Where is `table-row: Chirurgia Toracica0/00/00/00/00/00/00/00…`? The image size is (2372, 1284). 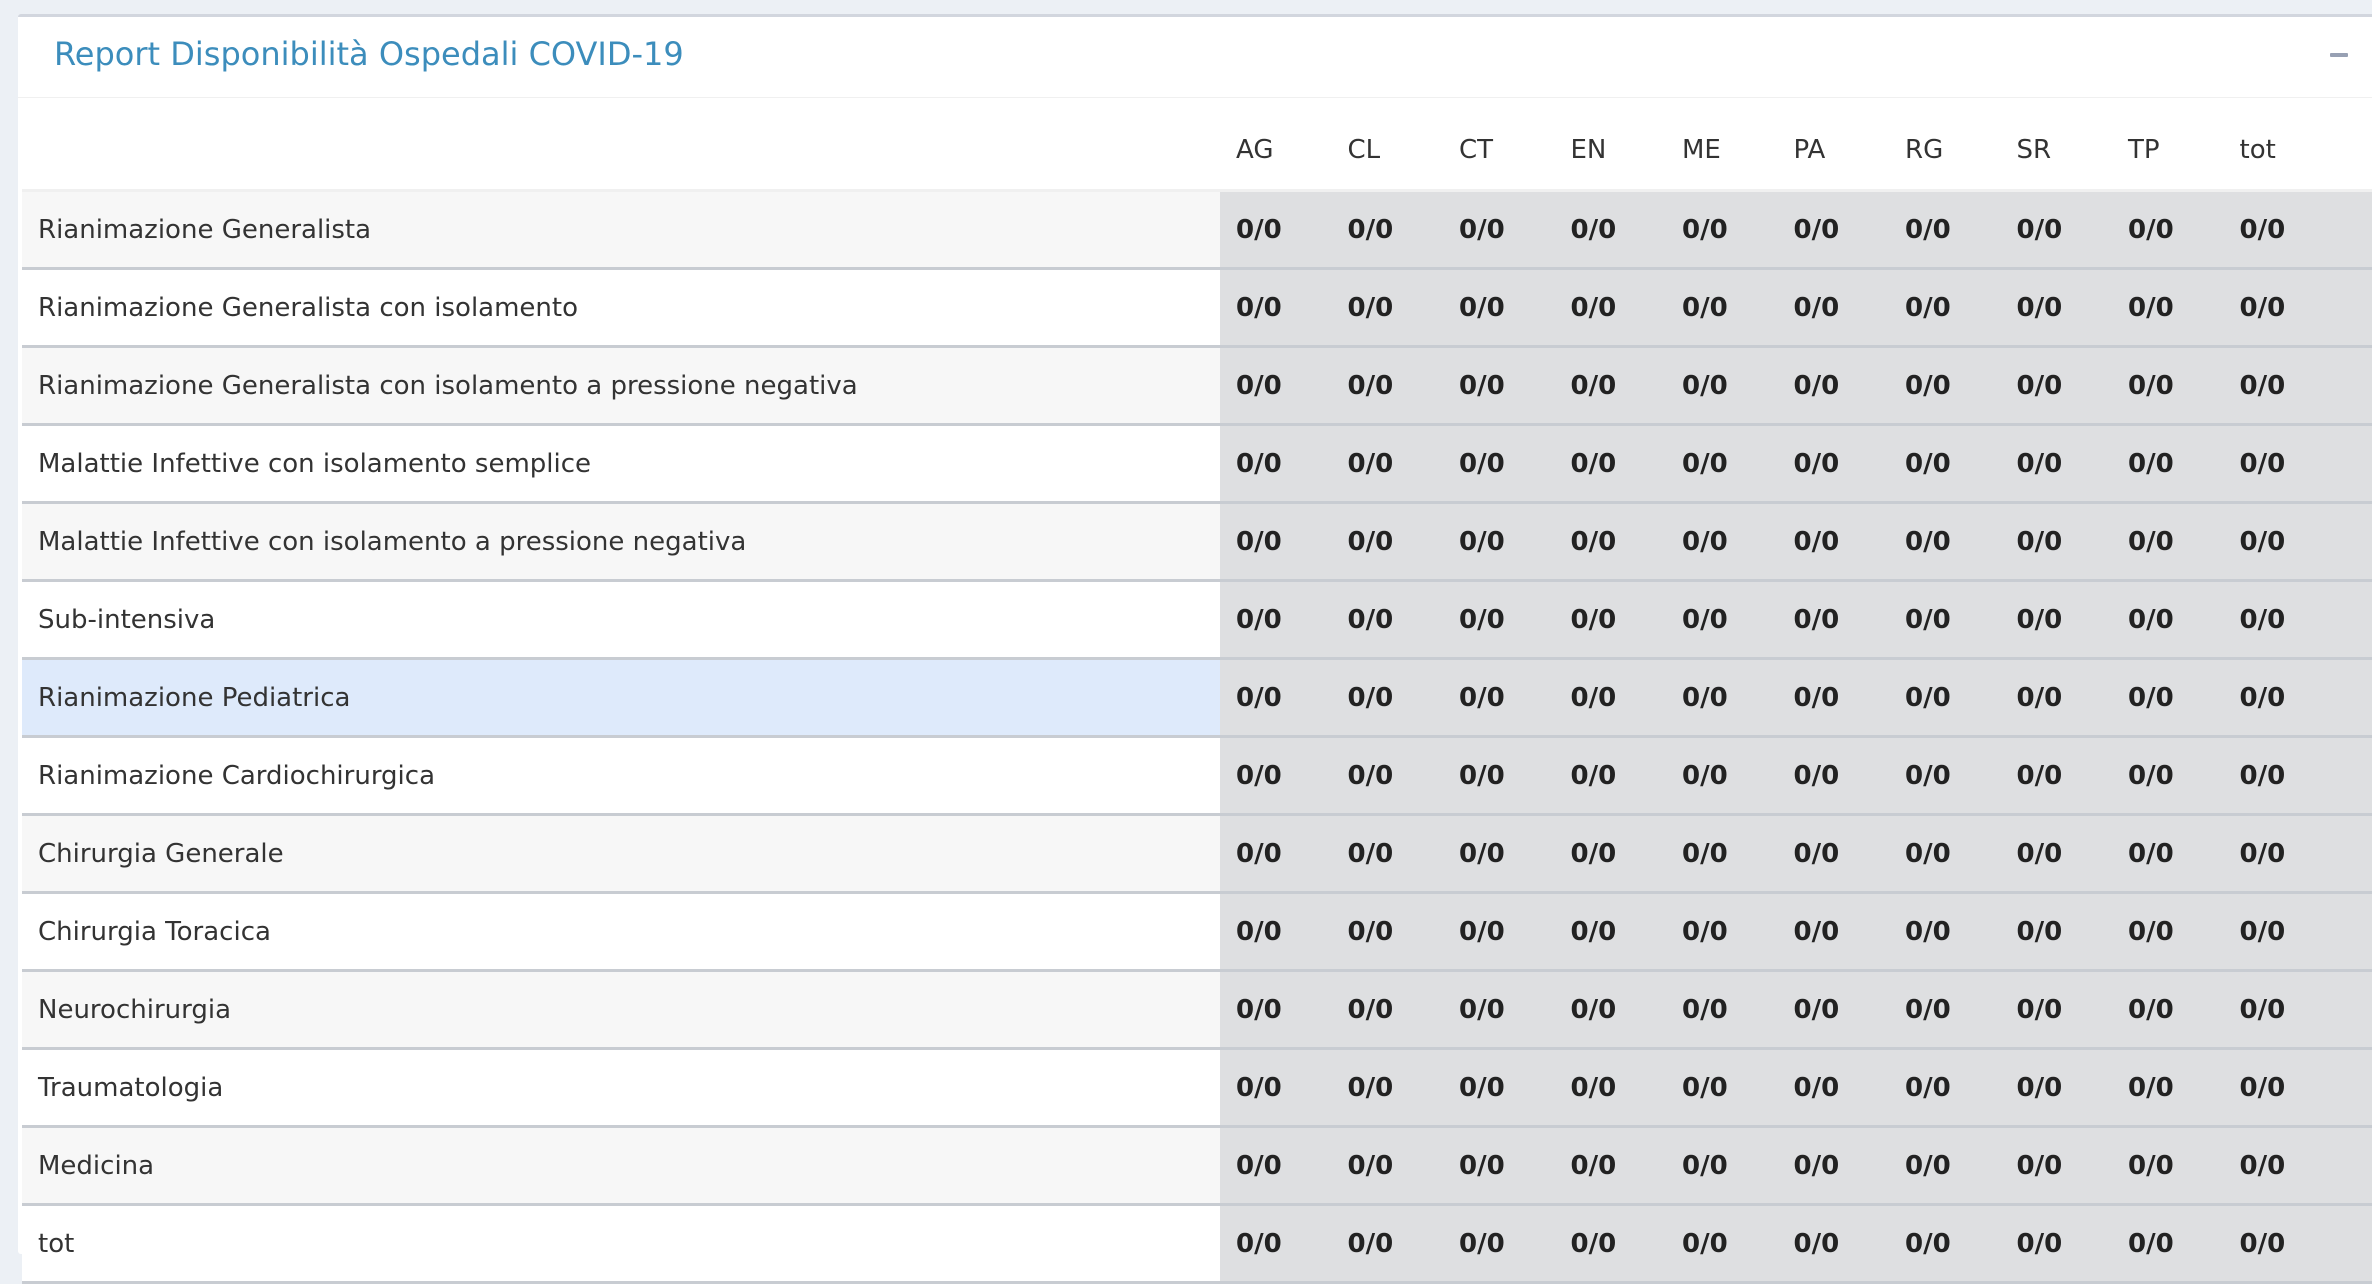
table-row: Chirurgia Toracica0/00/00/00/00/00/00/00… is located at coordinates (1197, 932).